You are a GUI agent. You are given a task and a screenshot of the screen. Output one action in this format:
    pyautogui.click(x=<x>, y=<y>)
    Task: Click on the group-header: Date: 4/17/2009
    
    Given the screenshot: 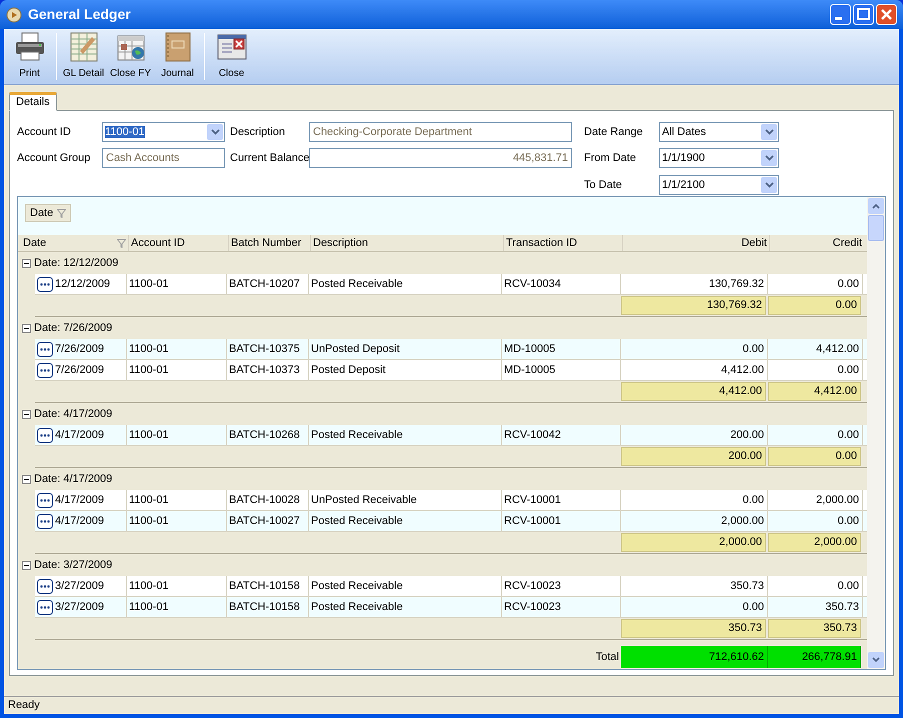 What is the action you would take?
    pyautogui.click(x=73, y=479)
    